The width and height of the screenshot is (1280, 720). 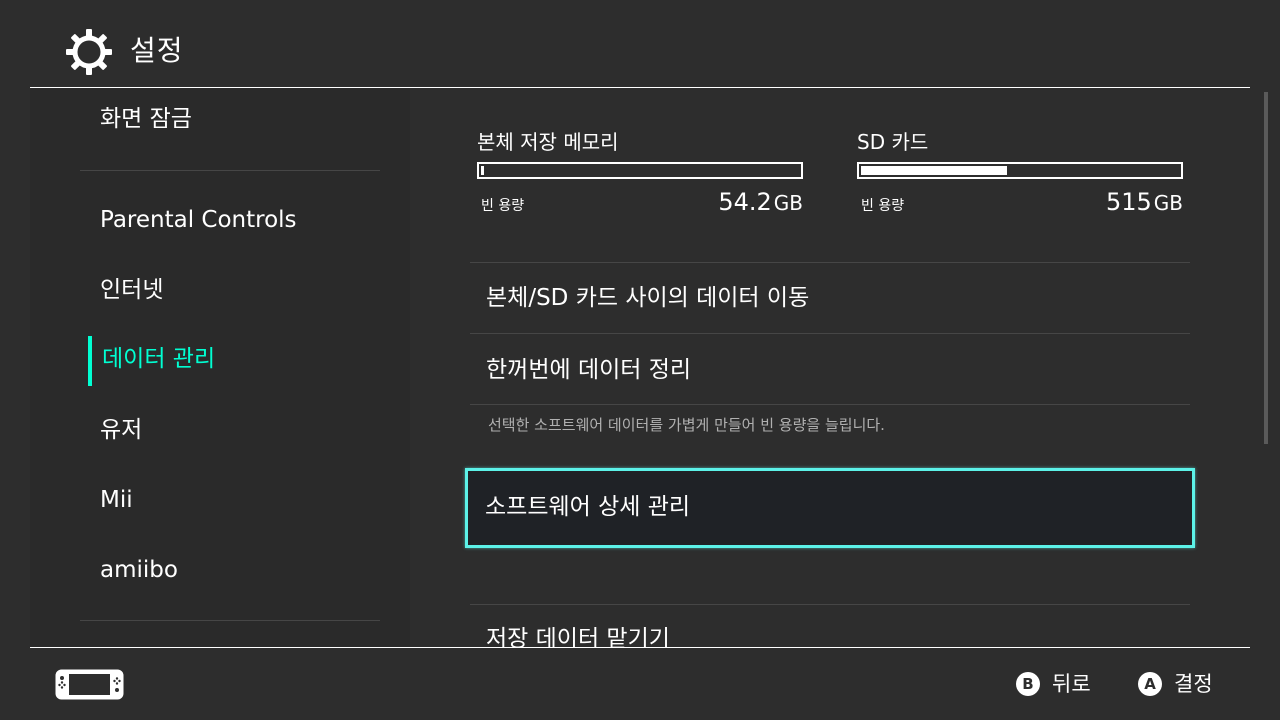 I want to click on quick-archive-item: 한꺼번에 데이터 정리, so click(x=588, y=370).